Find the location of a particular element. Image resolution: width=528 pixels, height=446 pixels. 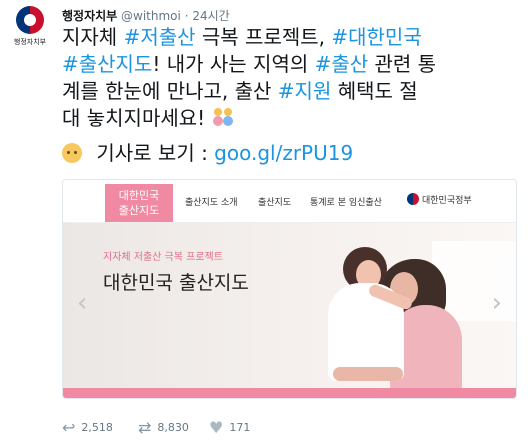

hero-subtitle: 지자체 저출산 극복 프로젝트 is located at coordinates (163, 257).